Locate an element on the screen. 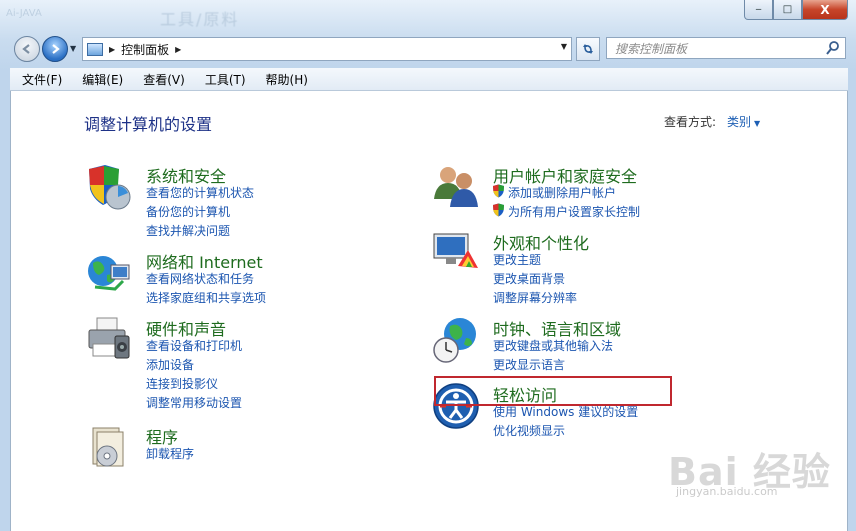 Image resolution: width=856 pixels, height=531 pixels. link-optimize-display: 优化视频显示 is located at coordinates (529, 430).